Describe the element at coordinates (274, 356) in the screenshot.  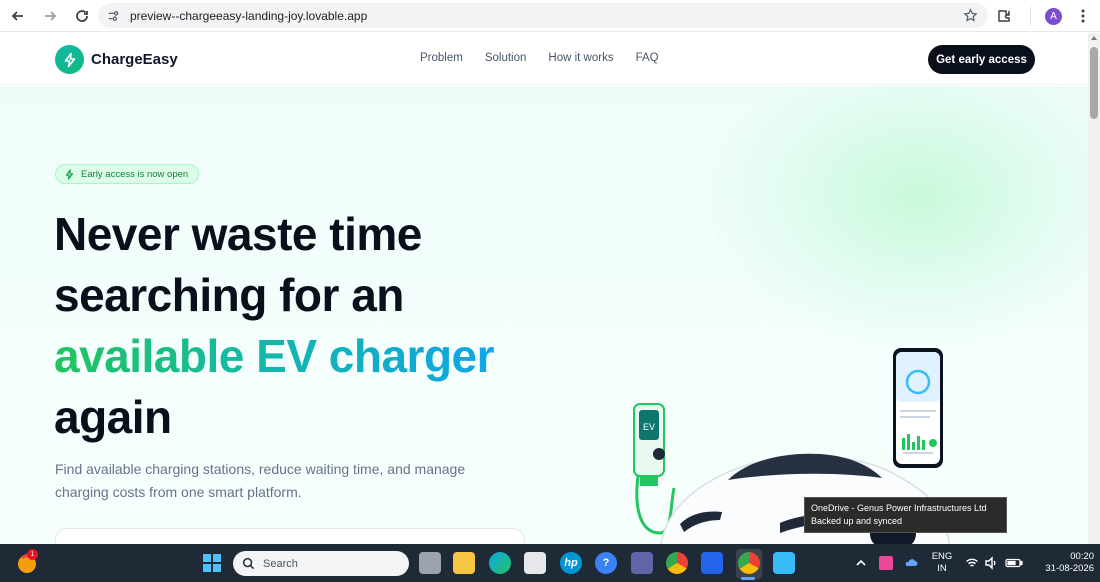
I see `headline-gradient-text: available EV charger` at that location.